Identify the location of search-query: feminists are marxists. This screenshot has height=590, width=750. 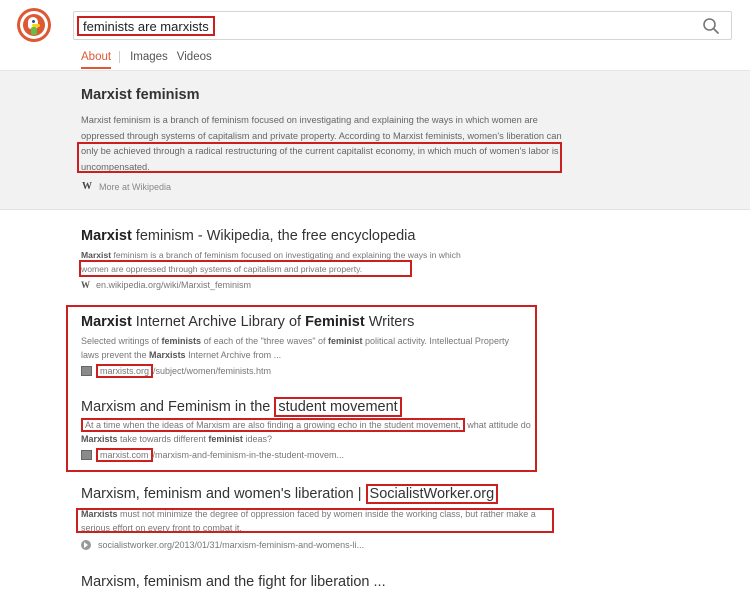
(146, 26).